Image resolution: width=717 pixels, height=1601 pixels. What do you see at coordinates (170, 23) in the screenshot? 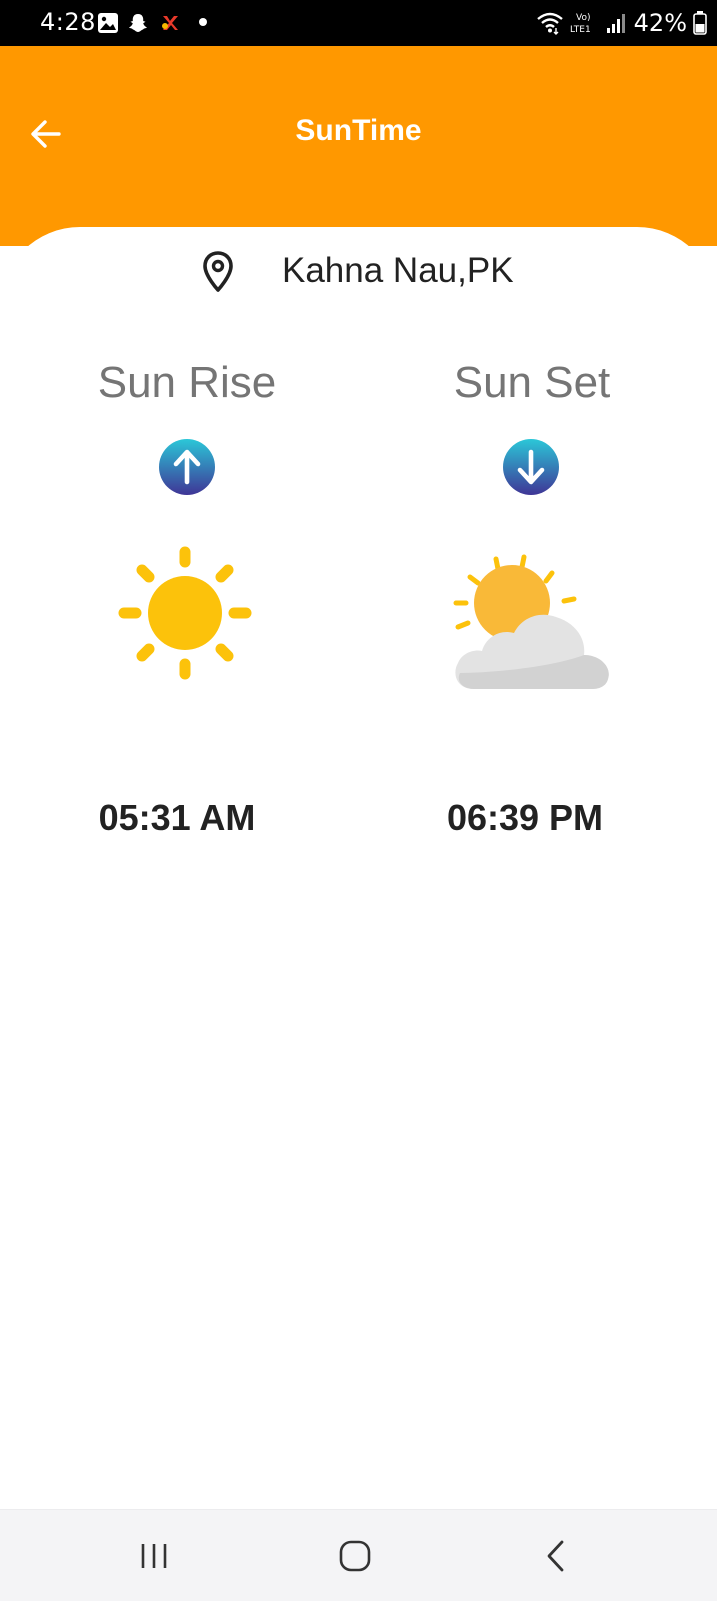
I see `app-notification-icon` at bounding box center [170, 23].